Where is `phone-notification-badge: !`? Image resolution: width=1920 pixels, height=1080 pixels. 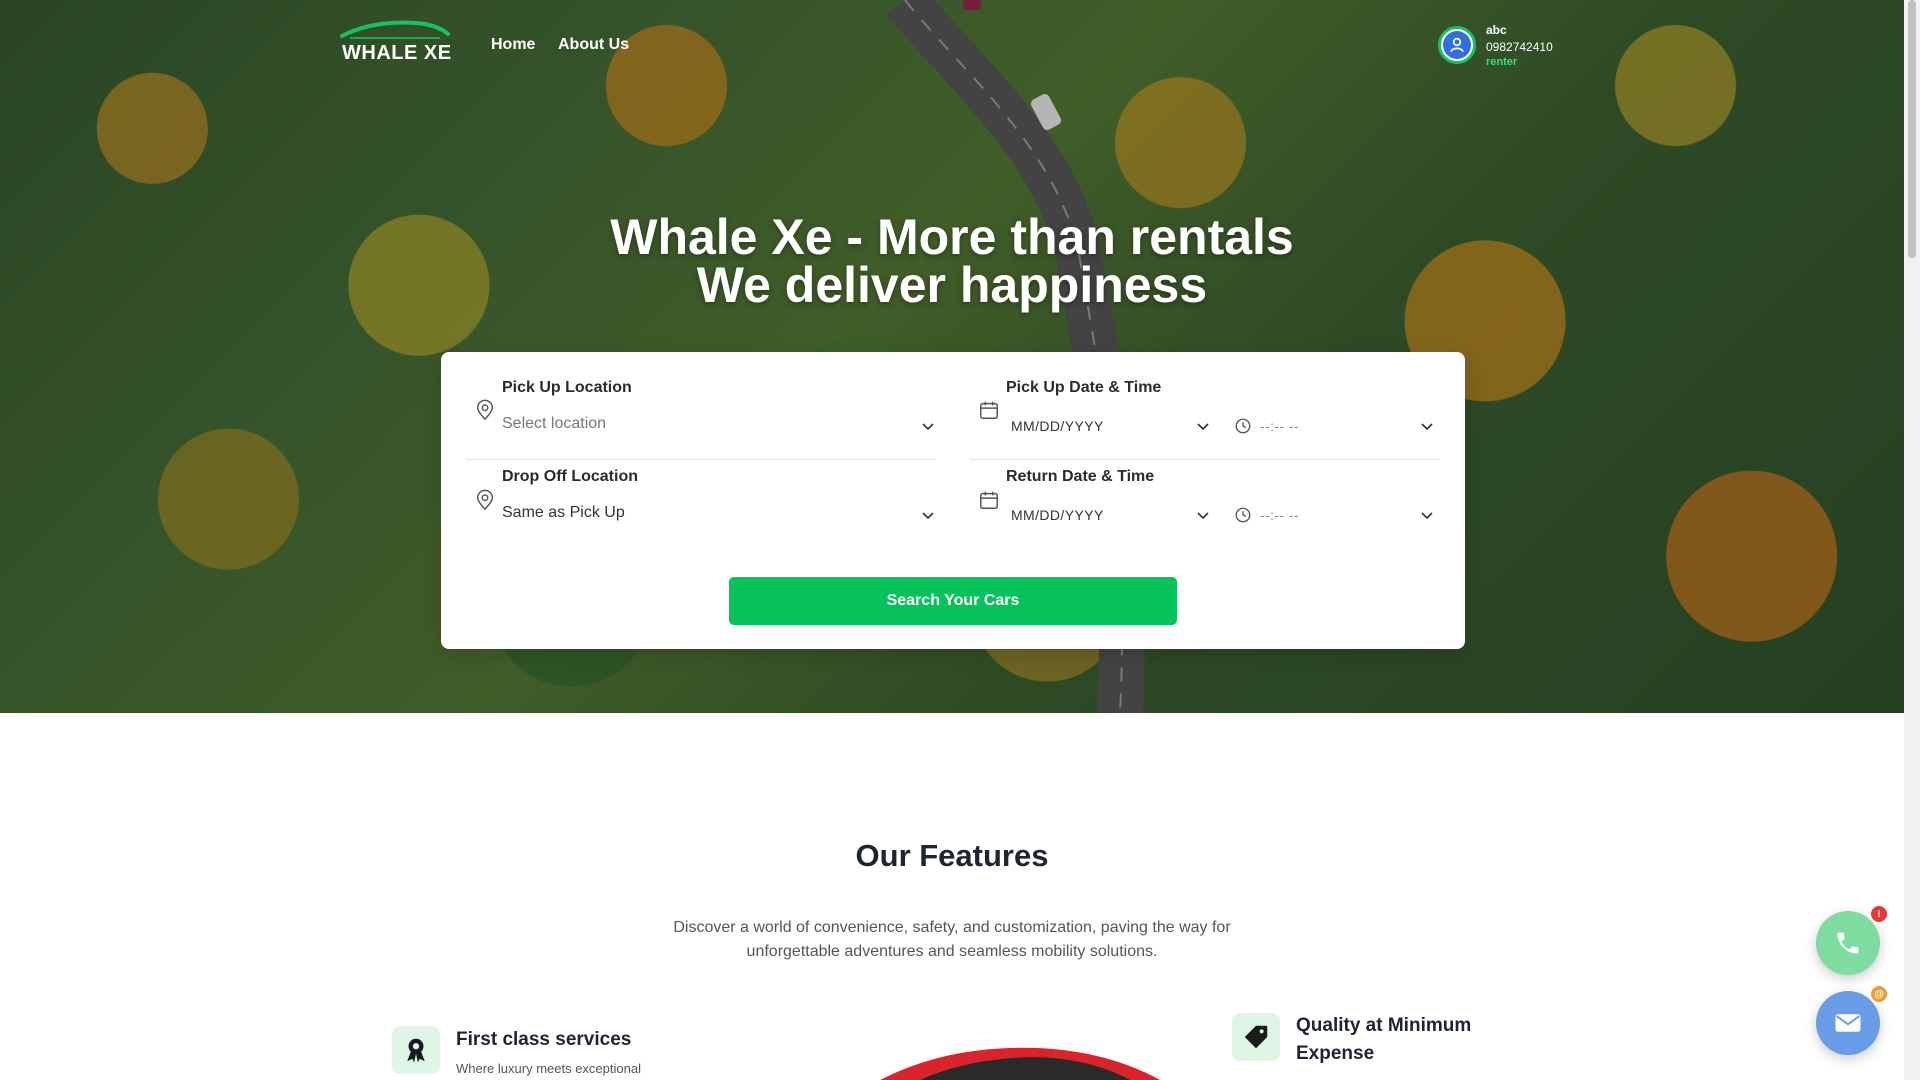 phone-notification-badge: ! is located at coordinates (1879, 914).